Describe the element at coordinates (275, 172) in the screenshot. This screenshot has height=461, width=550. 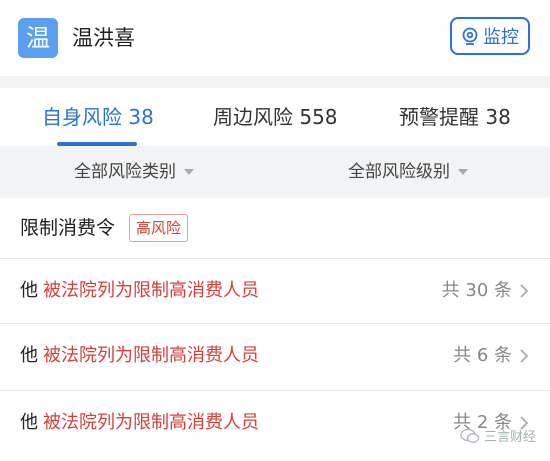
I see `filter-bar: 全部风险类别 全部风险级别` at that location.